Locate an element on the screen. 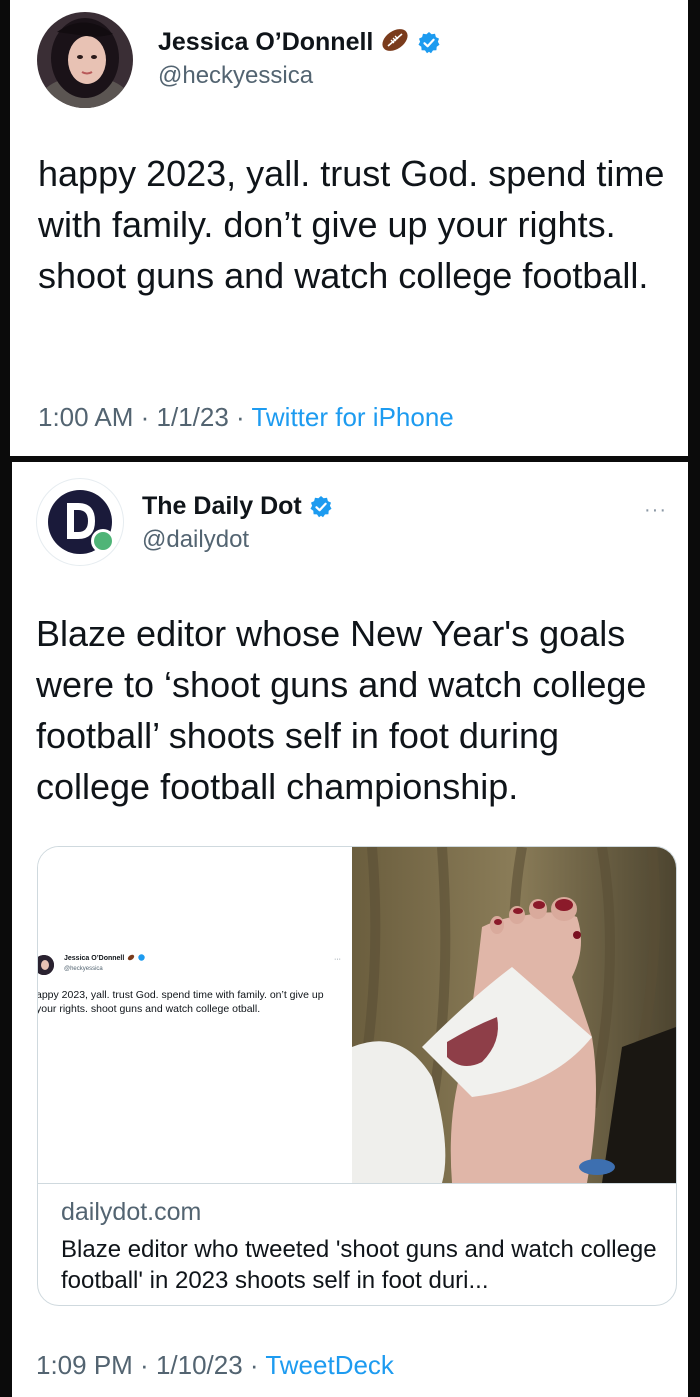 This screenshot has height=1397, width=700. mini-name-line: Jessica O’Donnell is located at coordinates (105, 958).